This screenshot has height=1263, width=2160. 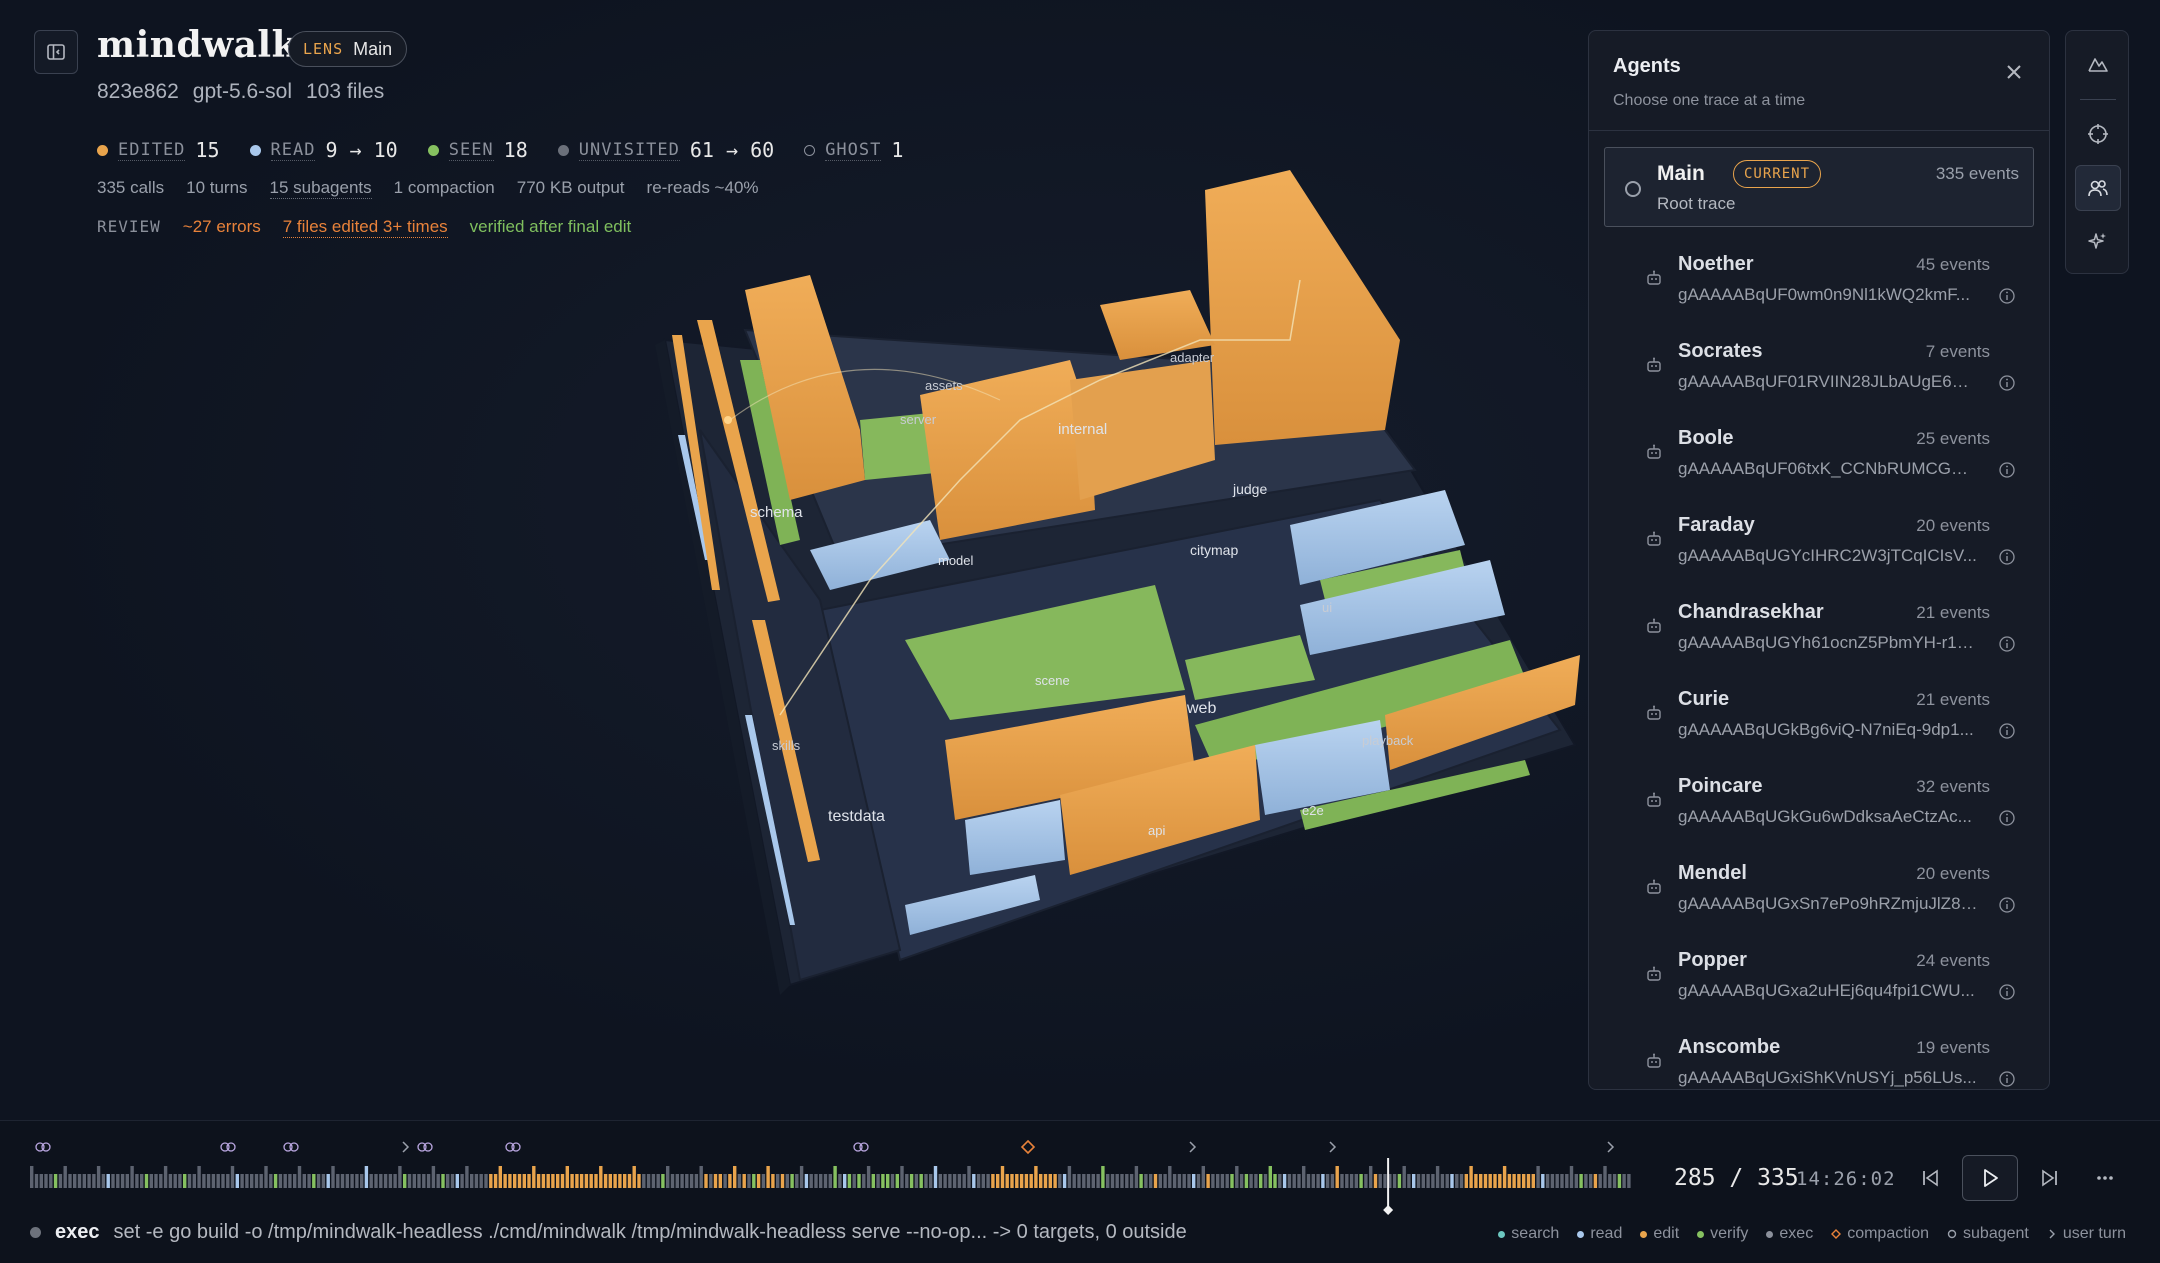 What do you see at coordinates (1192, 357) in the screenshot?
I see `district-label-adapter: adapter` at bounding box center [1192, 357].